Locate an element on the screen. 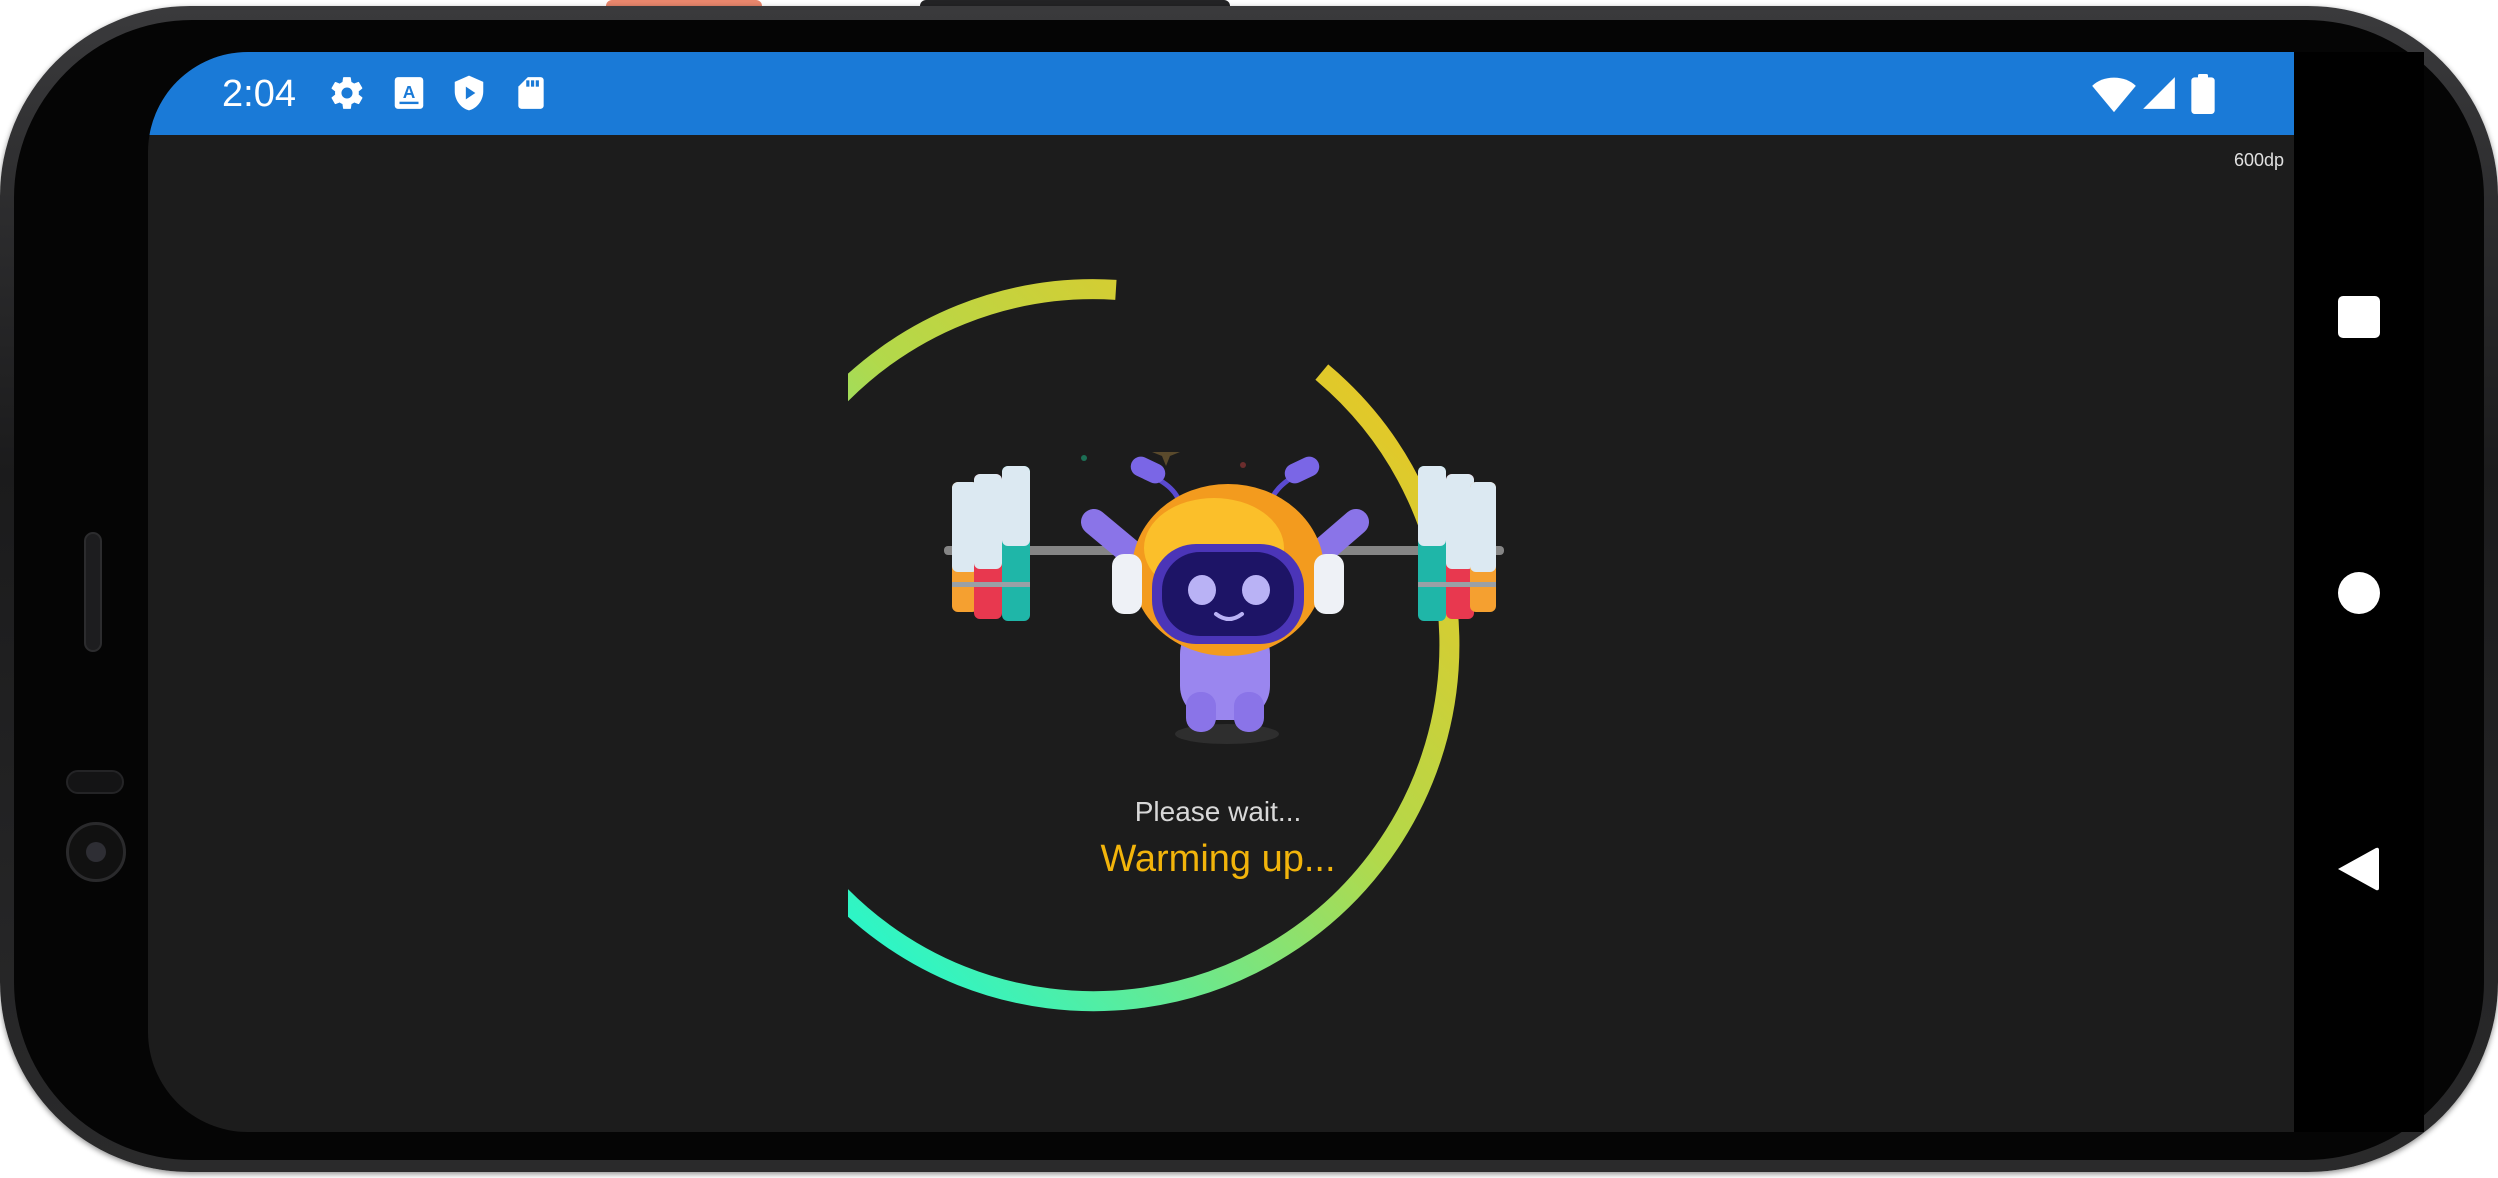 This screenshot has width=2498, height=1178. front-camera is located at coordinates (96, 852).